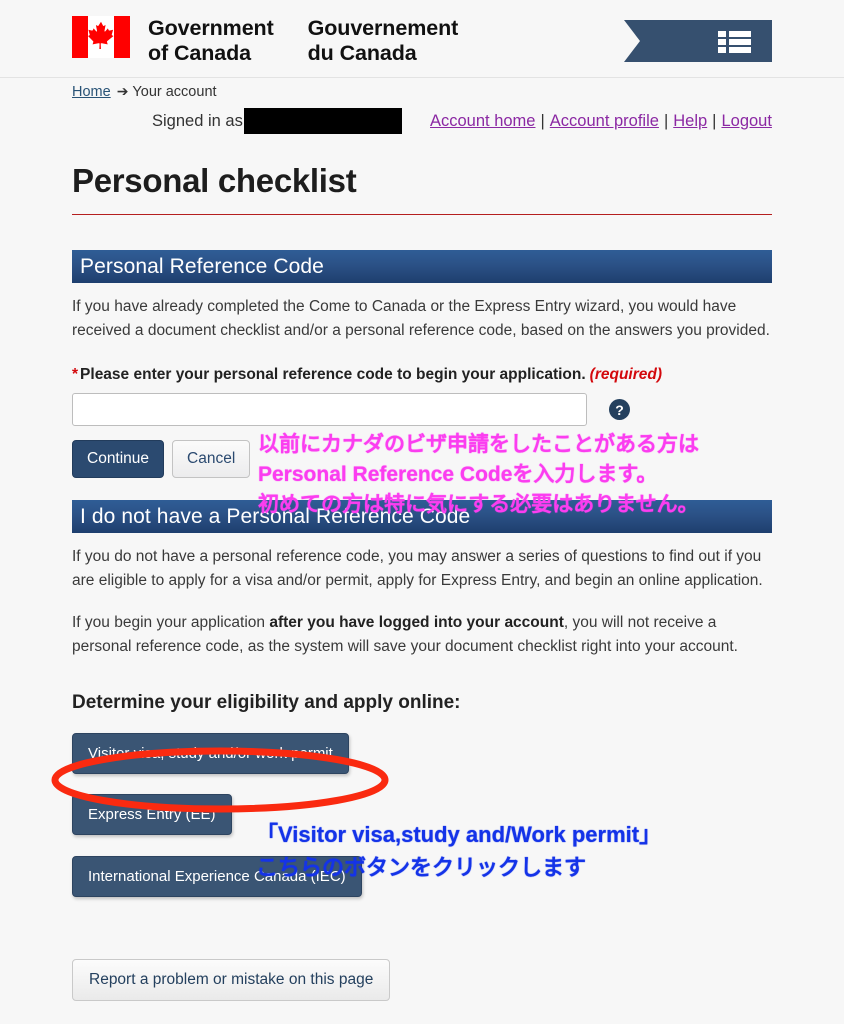 The width and height of the screenshot is (844, 1024). Describe the element at coordinates (416, 622) in the screenshot. I see `paragraph-2-bold: after you have logged into your account` at that location.